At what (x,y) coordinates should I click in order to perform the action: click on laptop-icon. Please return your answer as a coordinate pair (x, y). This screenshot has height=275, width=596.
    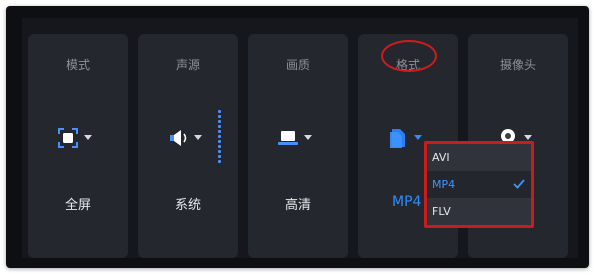
    Looking at the image, I should click on (288, 138).